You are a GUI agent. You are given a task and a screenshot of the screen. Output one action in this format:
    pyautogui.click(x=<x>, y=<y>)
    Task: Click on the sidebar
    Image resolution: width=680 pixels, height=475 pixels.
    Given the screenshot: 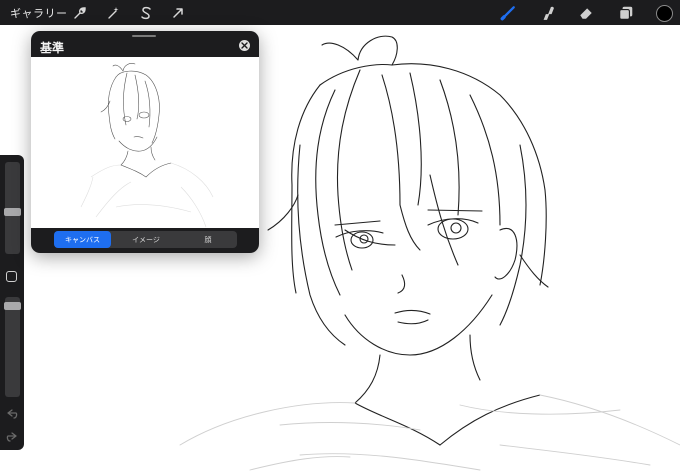 What is the action you would take?
    pyautogui.click(x=12, y=302)
    